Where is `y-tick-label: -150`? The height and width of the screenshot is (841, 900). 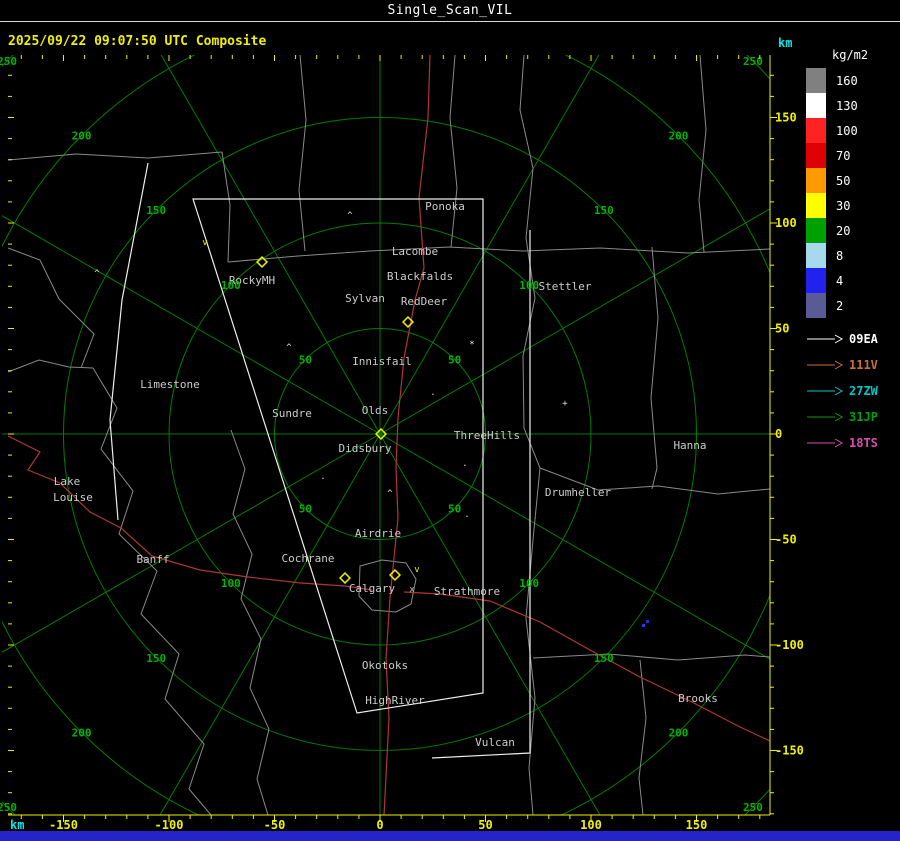 y-tick-label: -150 is located at coordinates (789, 751).